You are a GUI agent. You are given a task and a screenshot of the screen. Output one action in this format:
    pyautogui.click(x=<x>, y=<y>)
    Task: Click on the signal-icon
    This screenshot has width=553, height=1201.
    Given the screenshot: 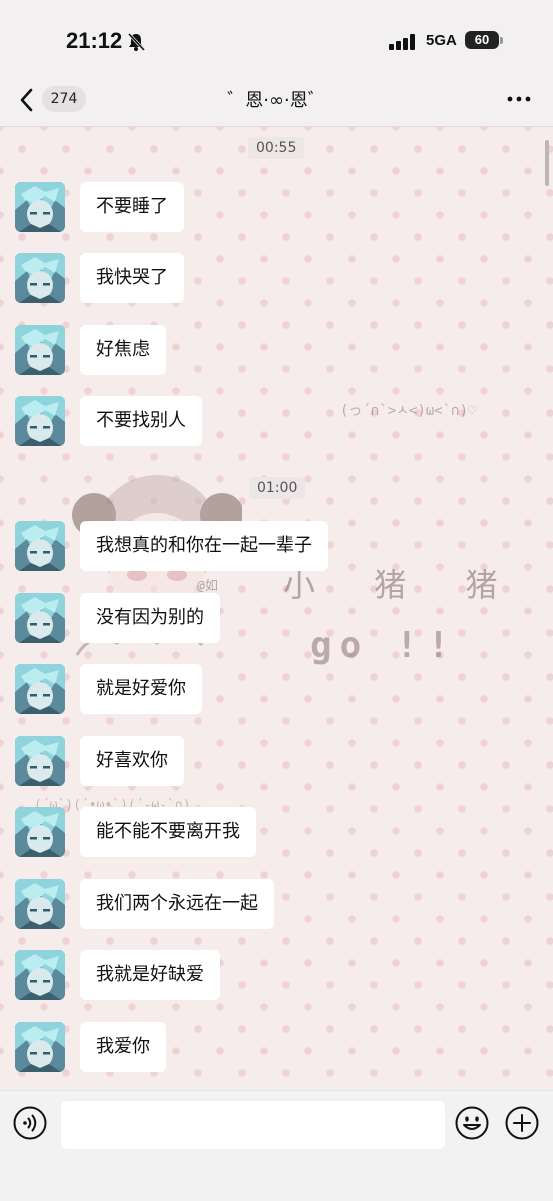 What is the action you would take?
    pyautogui.click(x=402, y=42)
    